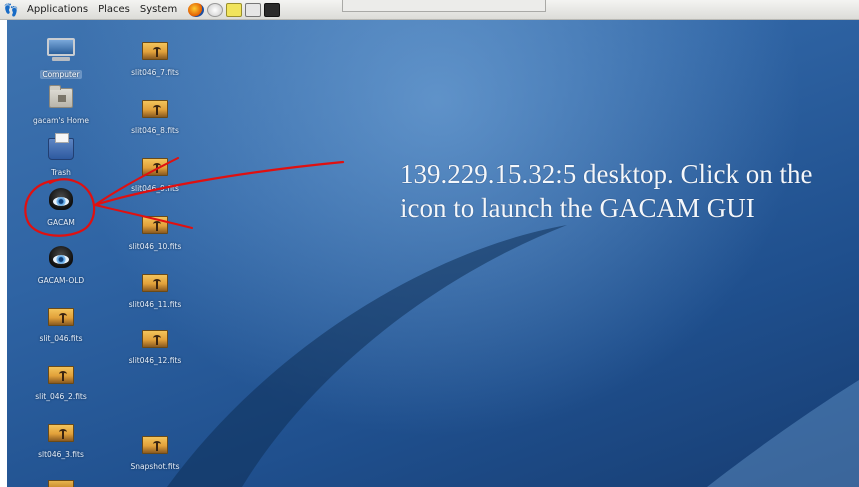 The width and height of the screenshot is (859, 487). I want to click on menu-applications: Applications, so click(57, 10).